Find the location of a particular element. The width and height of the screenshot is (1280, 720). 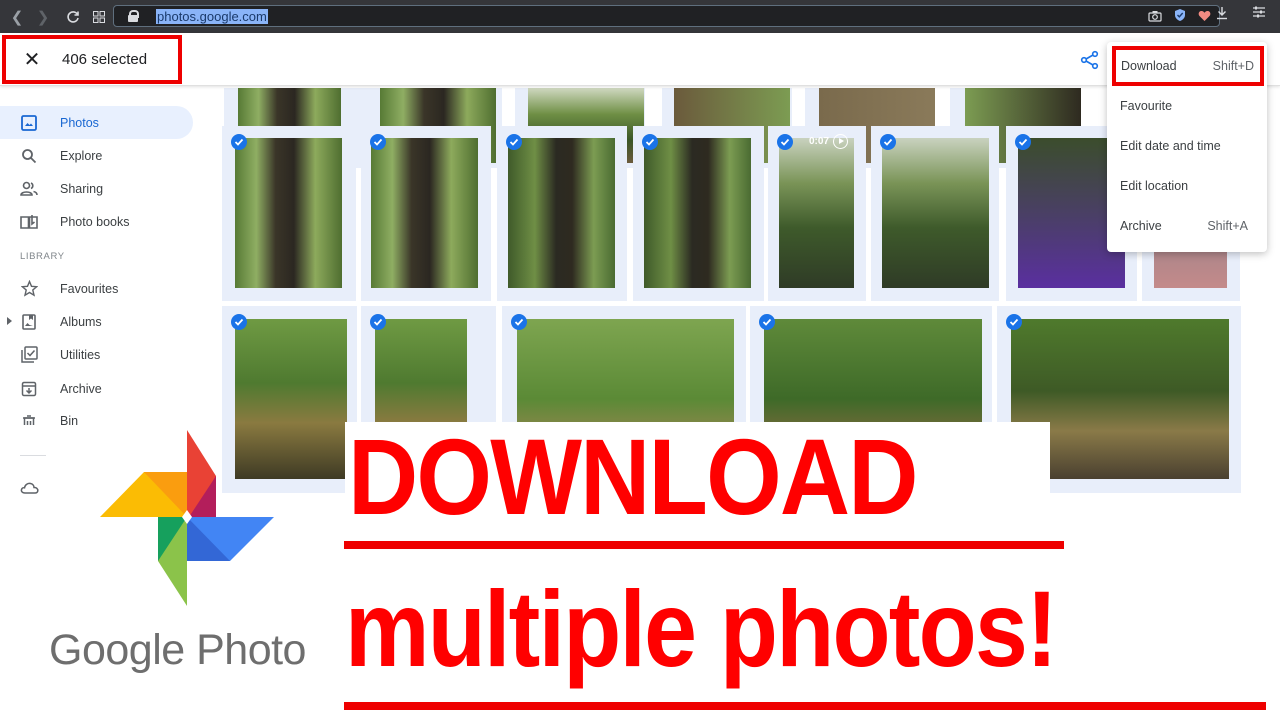

download-icon is located at coordinates (1222, 14).